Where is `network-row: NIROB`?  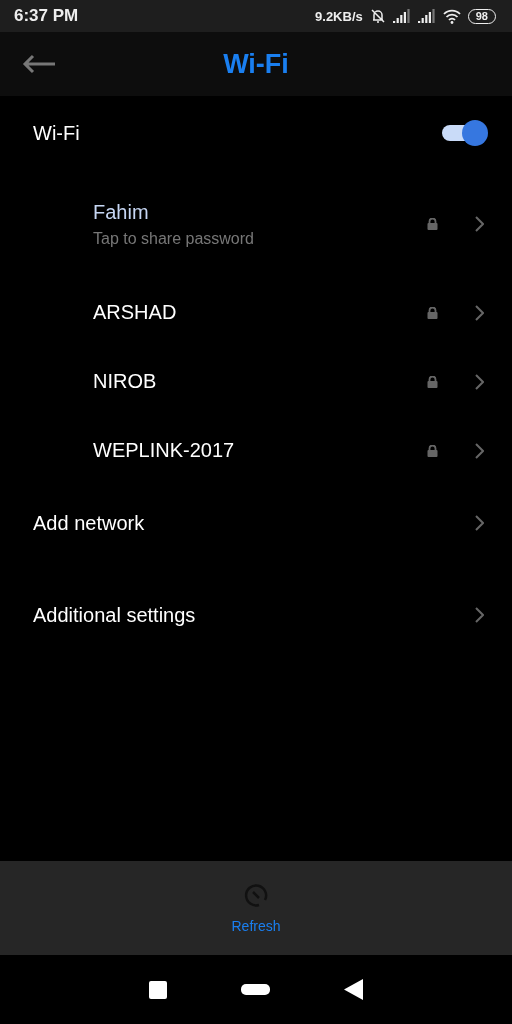 network-row: NIROB is located at coordinates (256, 381).